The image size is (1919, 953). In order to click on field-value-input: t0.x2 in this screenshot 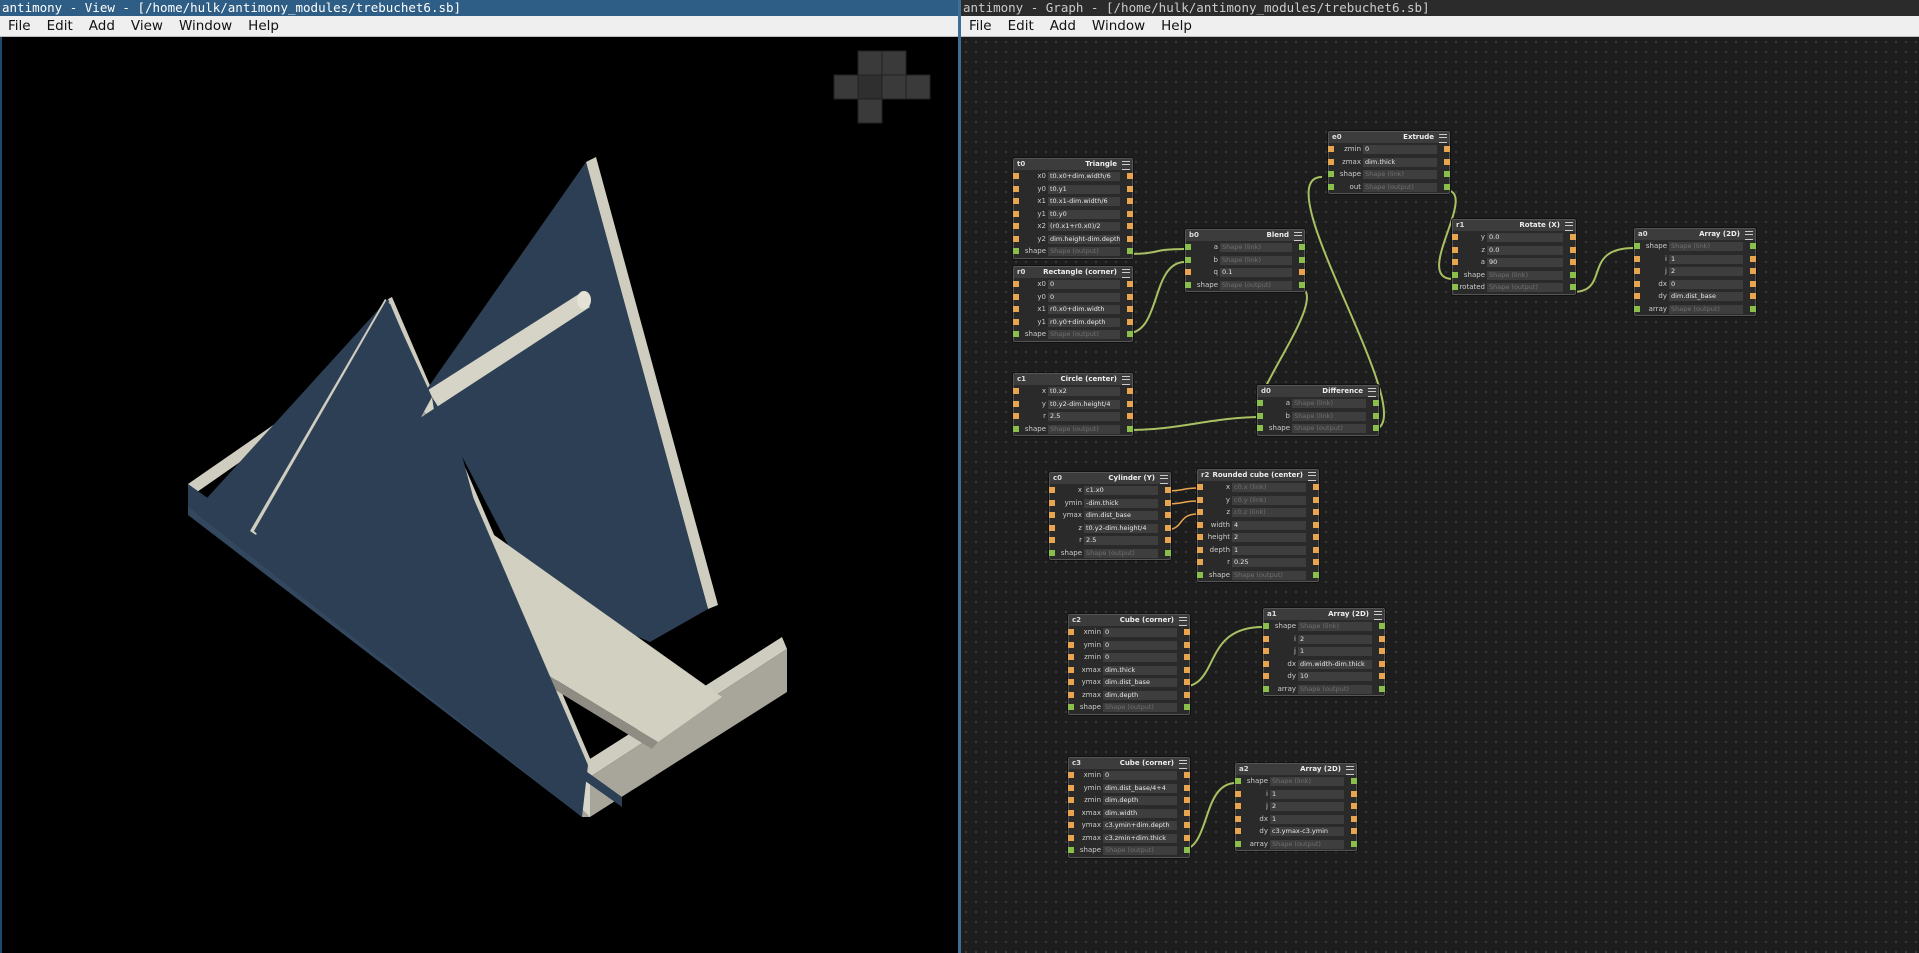, I will do `click(1084, 391)`.